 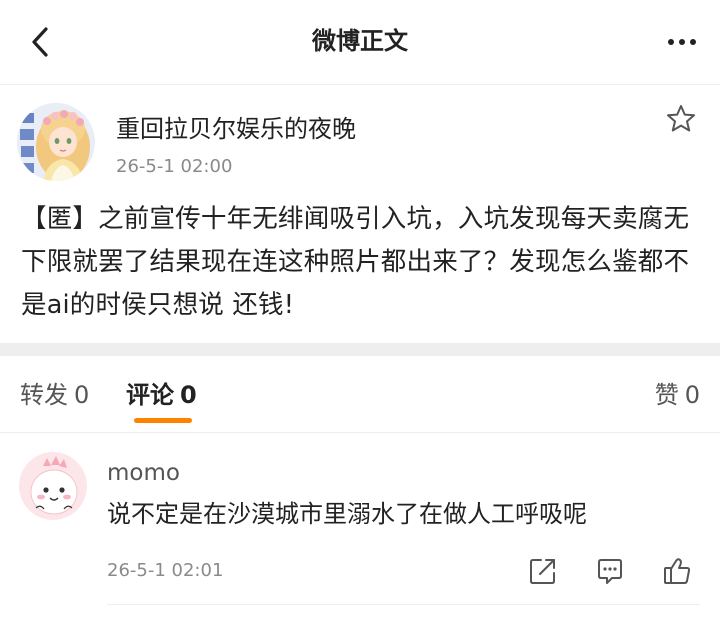 I want to click on top-nav-bar: 微博正文, so click(x=360, y=42).